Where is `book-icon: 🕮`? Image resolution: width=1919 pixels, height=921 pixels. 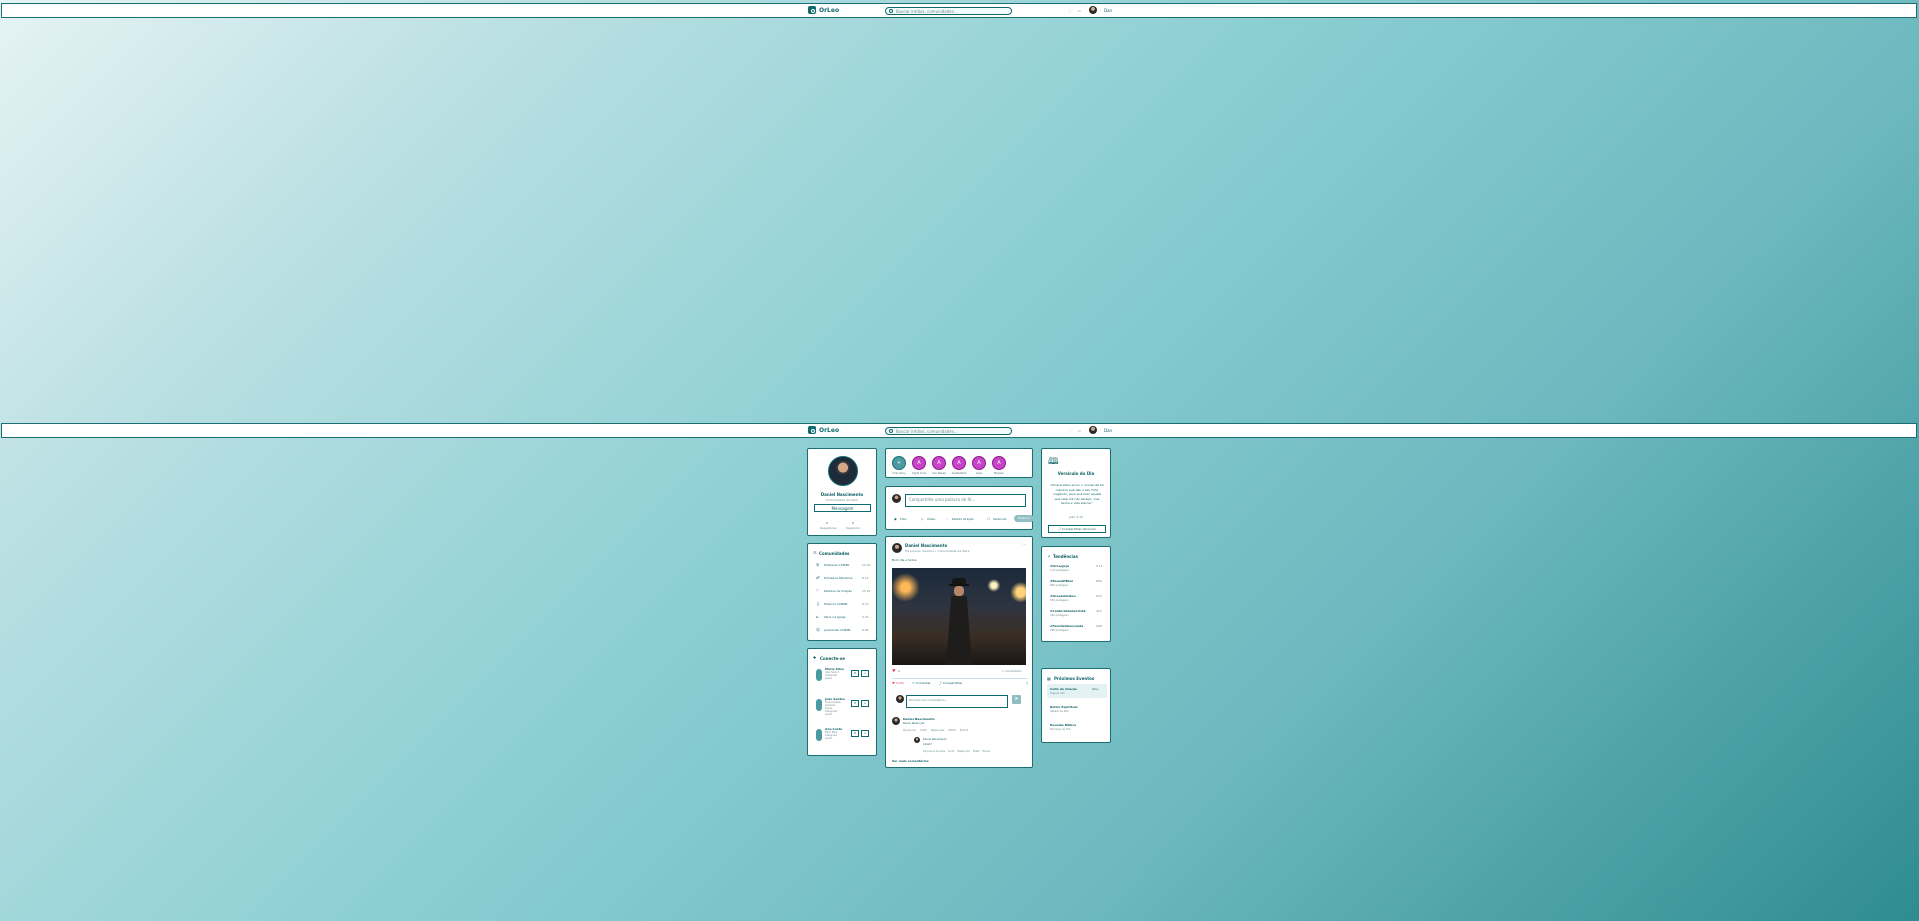
book-icon: 🕮 is located at coordinates (1053, 462).